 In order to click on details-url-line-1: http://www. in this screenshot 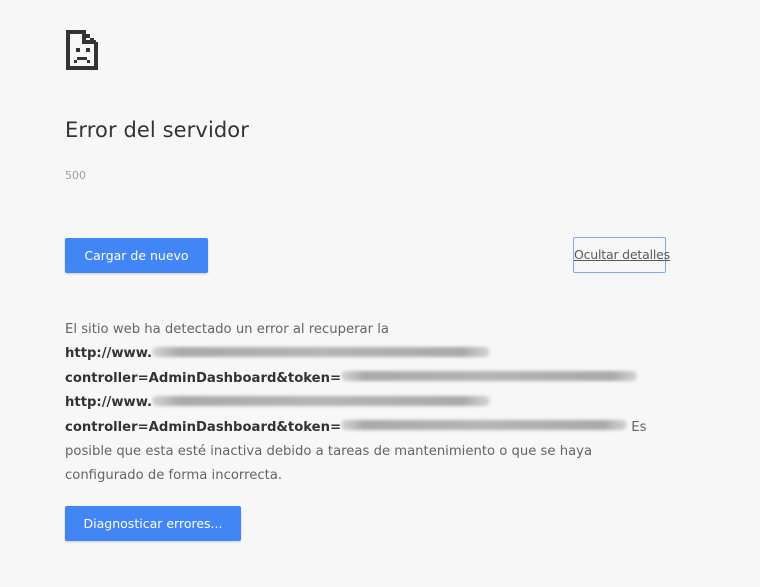, I will do `click(365, 354)`.